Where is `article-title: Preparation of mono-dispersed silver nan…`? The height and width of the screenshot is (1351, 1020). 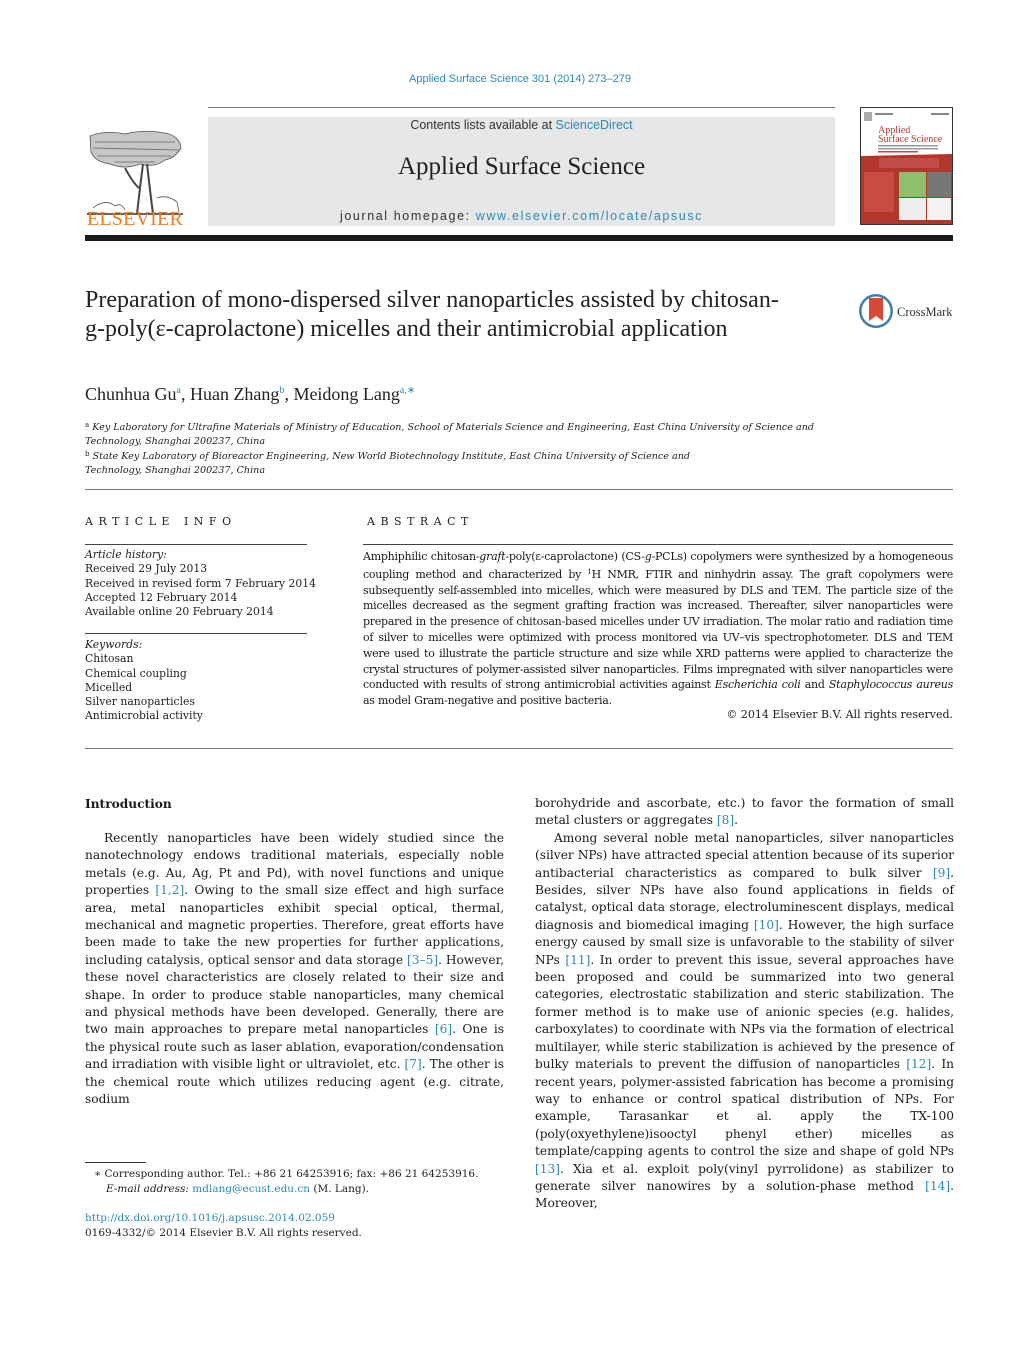 article-title: Preparation of mono-dispersed silver nan… is located at coordinates (432, 314).